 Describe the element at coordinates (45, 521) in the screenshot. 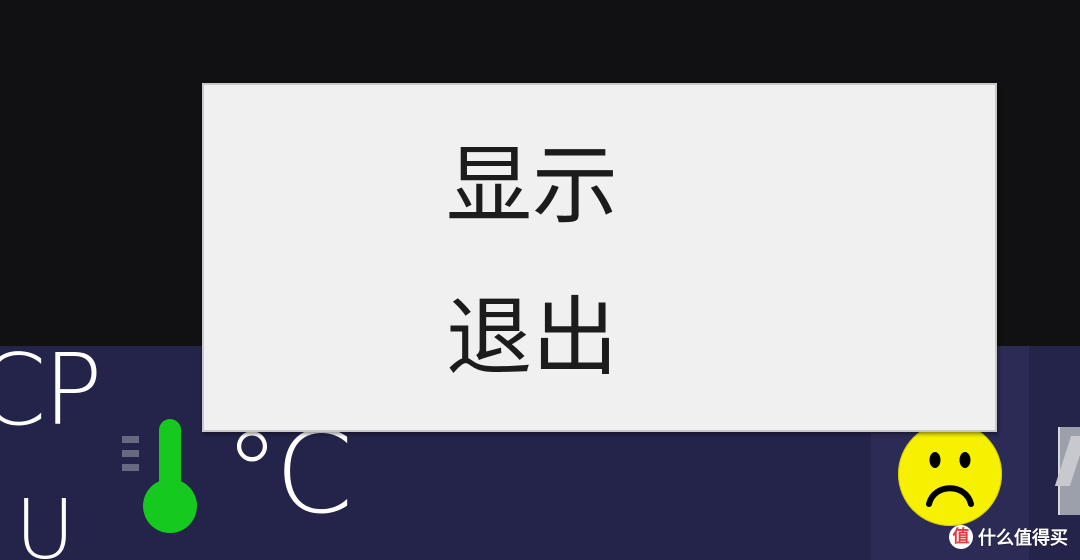

I see `cpu-label-continuation: U` at that location.